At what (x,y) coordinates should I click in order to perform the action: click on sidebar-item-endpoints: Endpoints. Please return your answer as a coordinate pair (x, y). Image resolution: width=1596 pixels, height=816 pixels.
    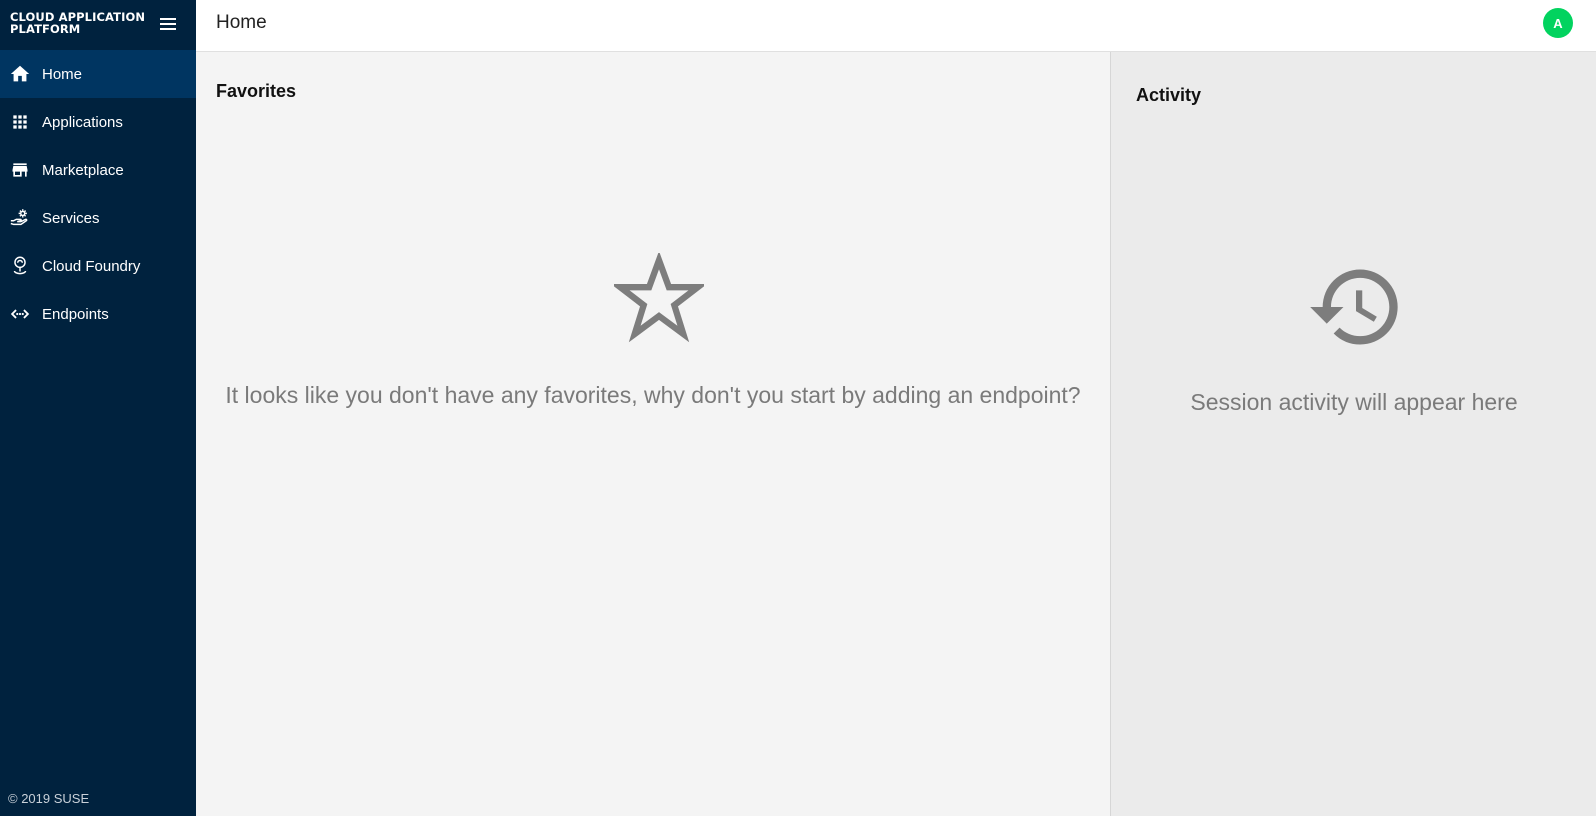
    Looking at the image, I should click on (98, 314).